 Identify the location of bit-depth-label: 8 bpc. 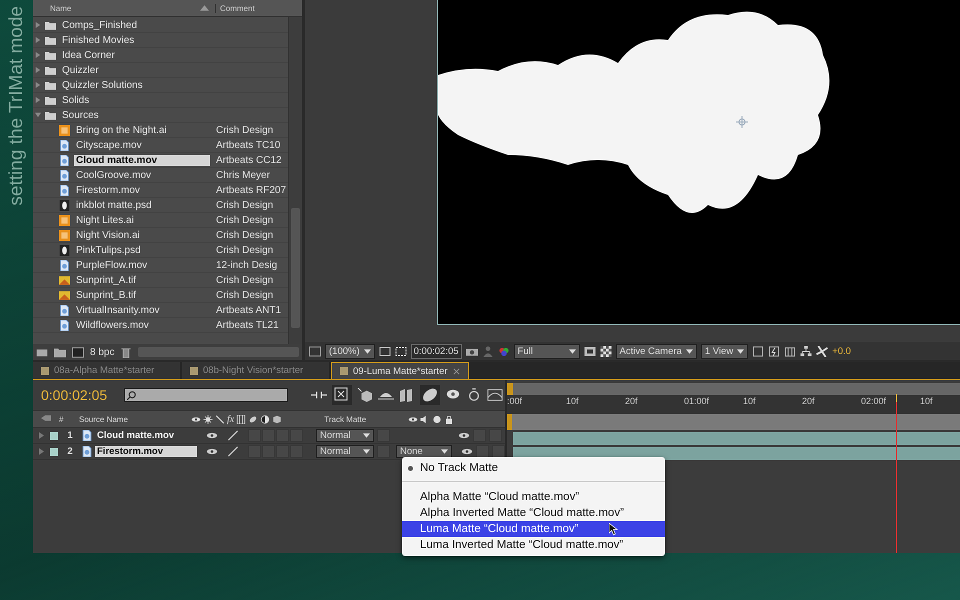
(102, 352).